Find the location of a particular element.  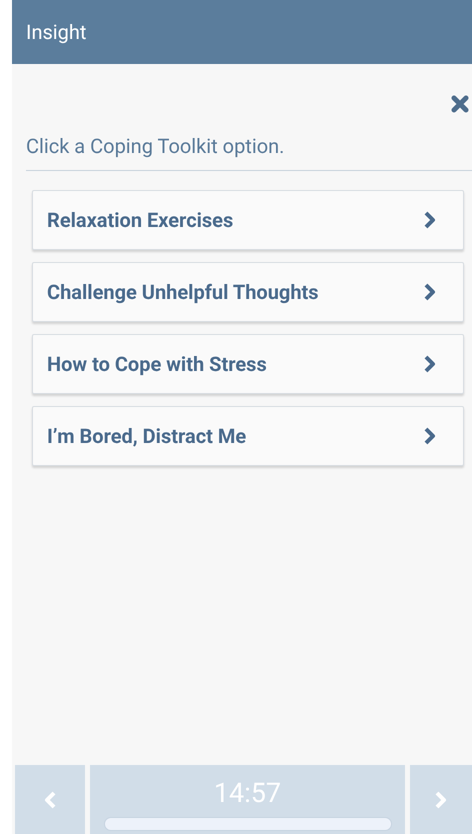

next-button is located at coordinates (441, 799).